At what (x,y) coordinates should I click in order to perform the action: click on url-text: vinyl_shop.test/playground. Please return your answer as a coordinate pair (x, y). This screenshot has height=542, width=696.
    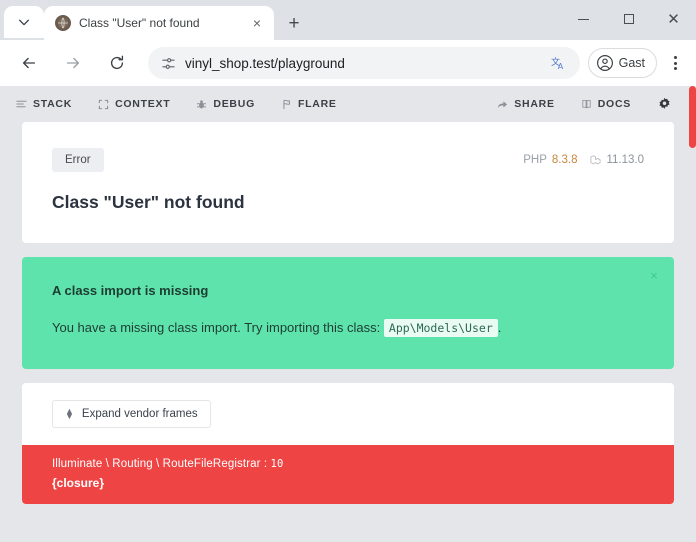
    Looking at the image, I should click on (363, 63).